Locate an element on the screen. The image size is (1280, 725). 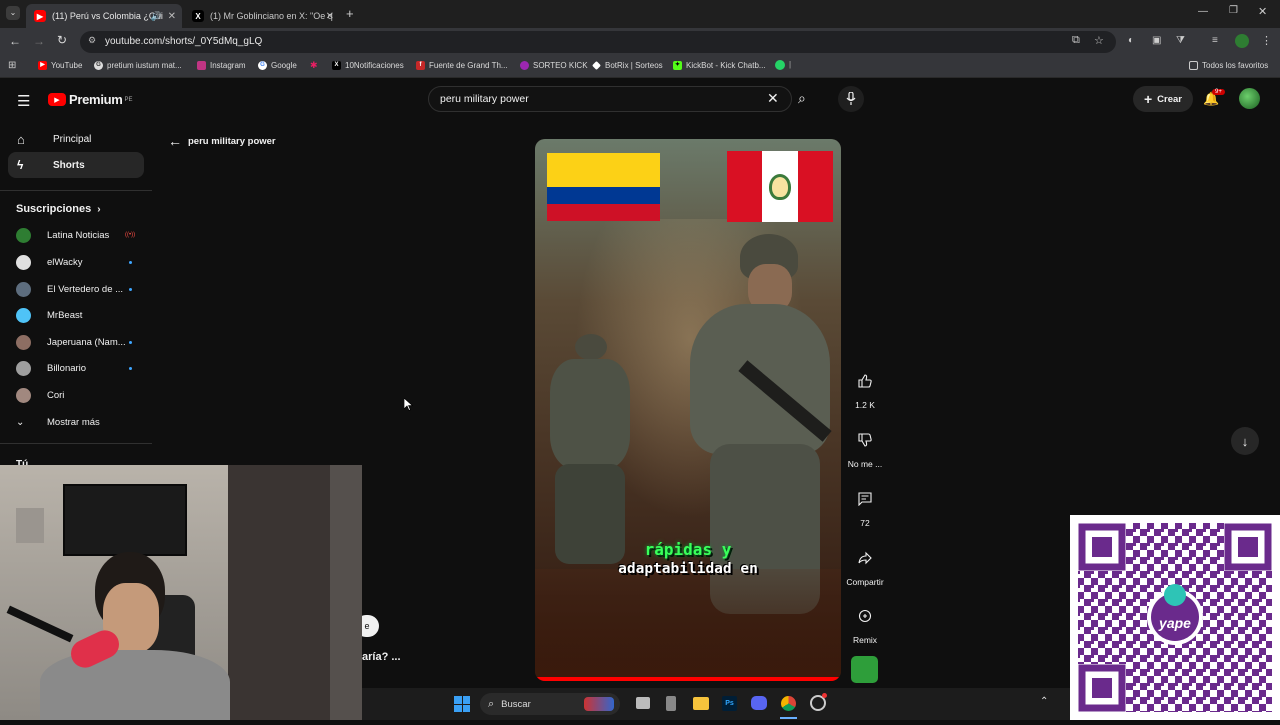
search-box: peru military power ✕ is located at coordinates (610, 99).